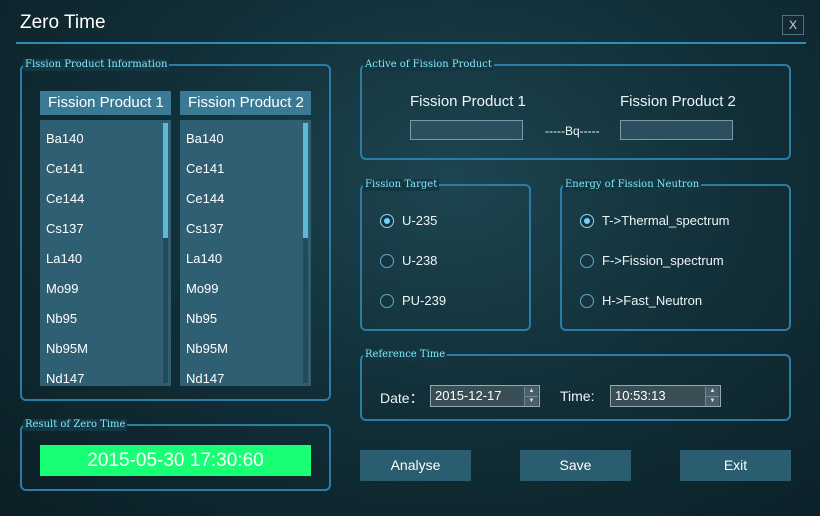 The image size is (820, 516). What do you see at coordinates (420, 260) in the screenshot?
I see `radio-label-u238: U-238` at bounding box center [420, 260].